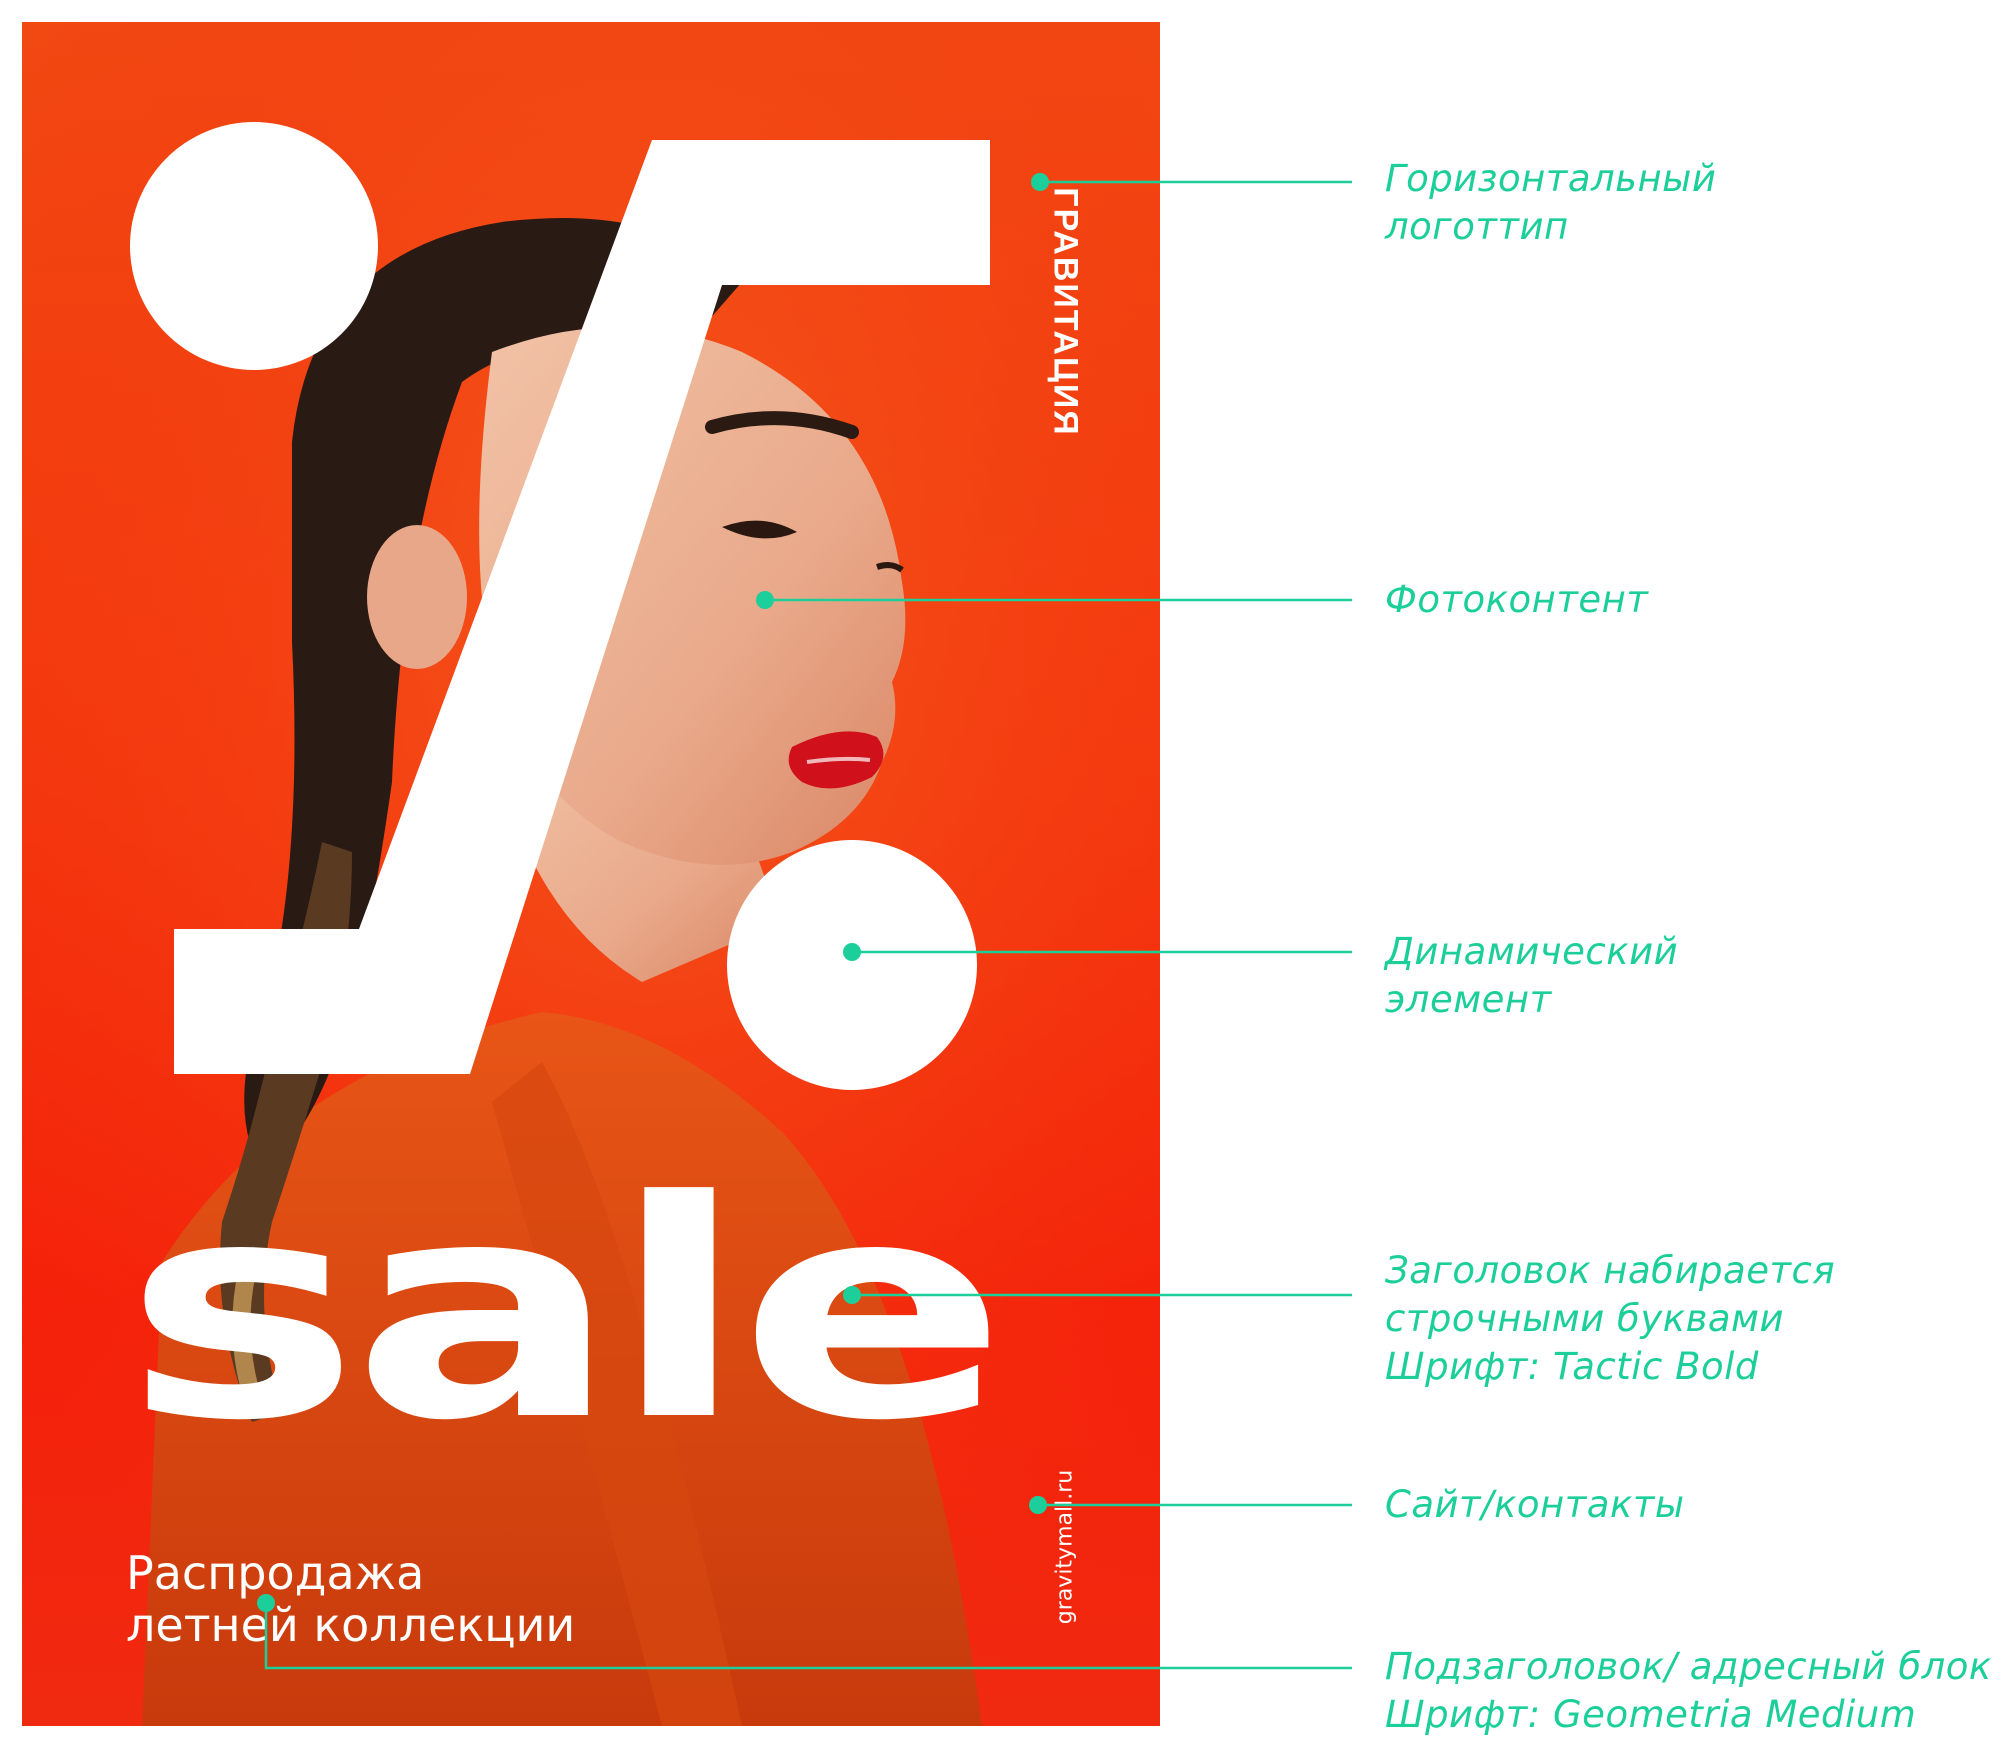 Image resolution: width=2001 pixels, height=1739 pixels. I want to click on annotation-website: Сайт/контакты, so click(1535, 1504).